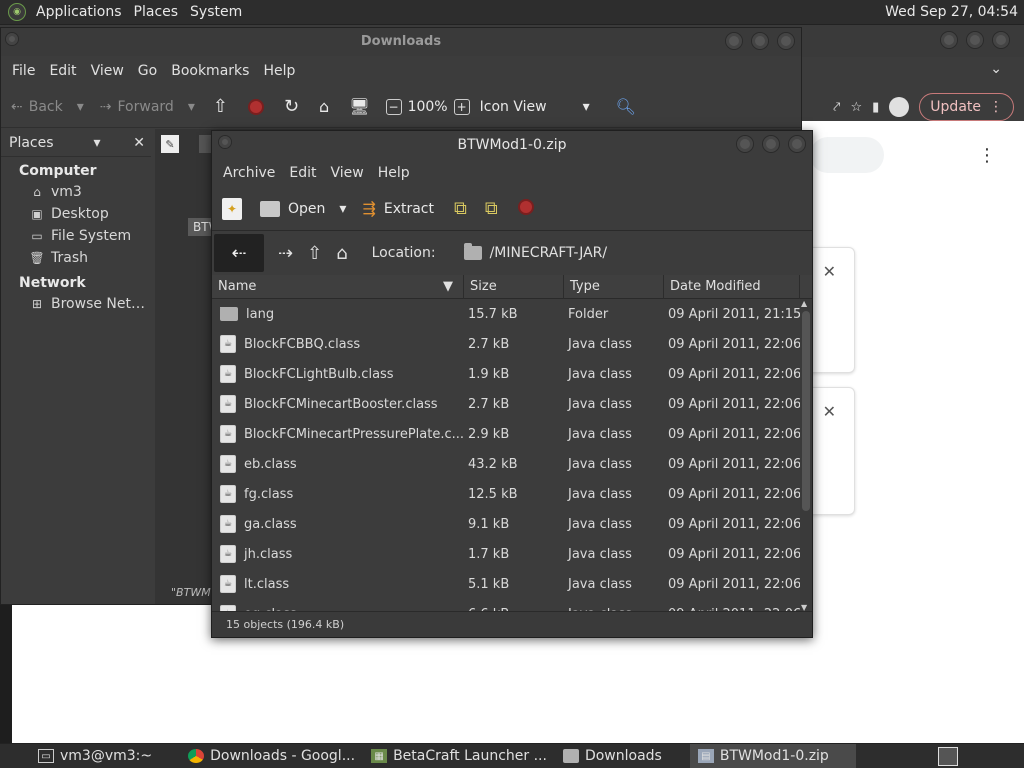 The height and width of the screenshot is (768, 1024). I want to click on back-button: ⇠, so click(239, 253).